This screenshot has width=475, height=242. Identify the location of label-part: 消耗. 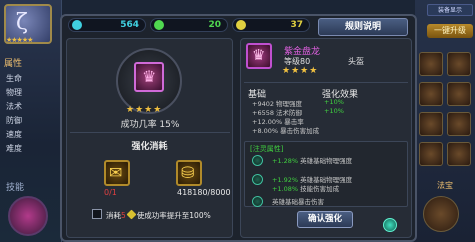
(113, 215).